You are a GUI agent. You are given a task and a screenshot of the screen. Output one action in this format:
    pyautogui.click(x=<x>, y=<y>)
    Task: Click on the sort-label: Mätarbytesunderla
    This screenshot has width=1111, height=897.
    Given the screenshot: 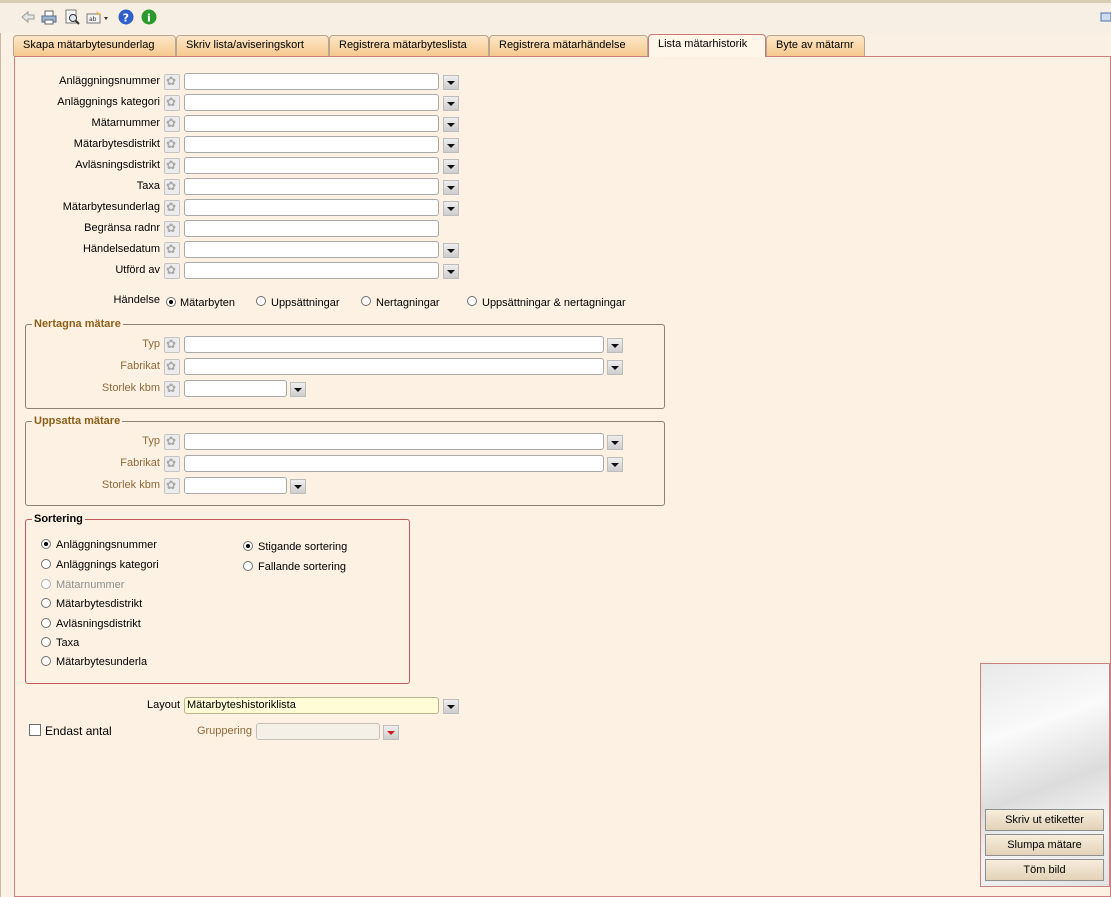 What is the action you would take?
    pyautogui.click(x=102, y=662)
    